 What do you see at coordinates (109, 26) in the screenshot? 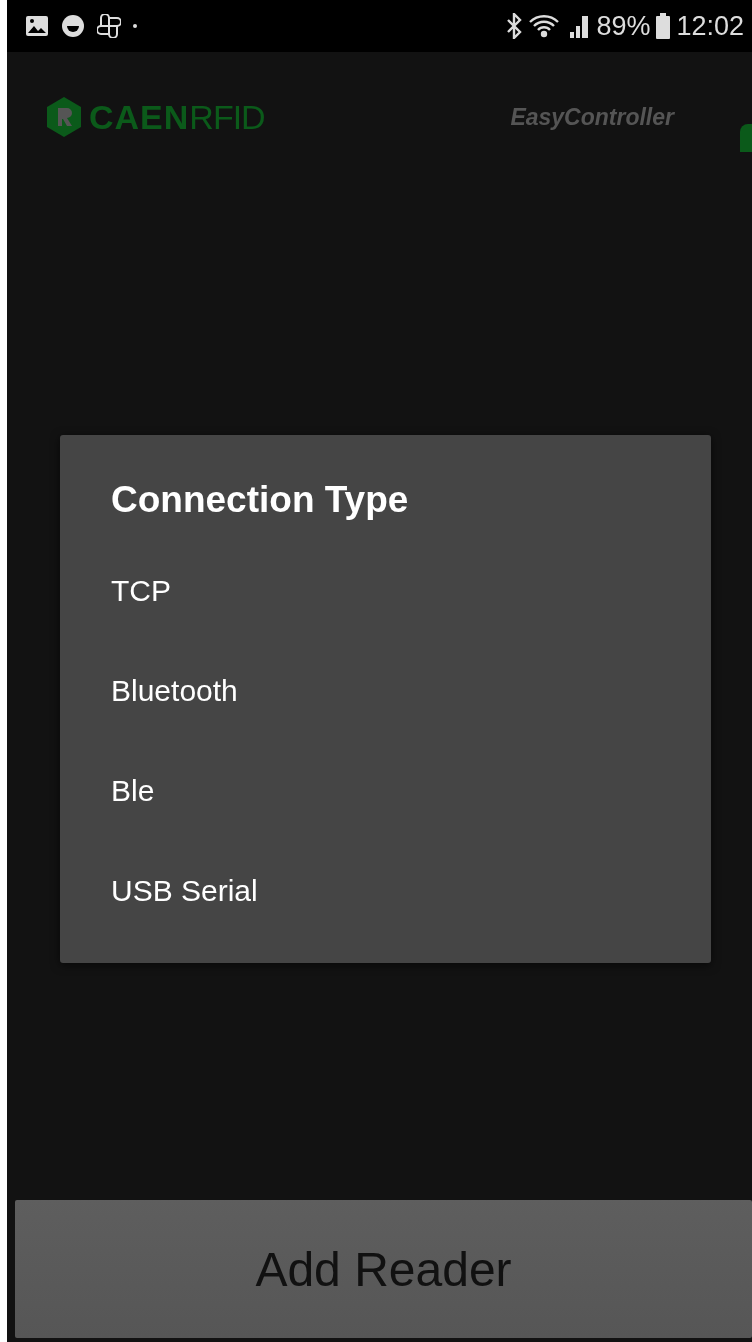
I see `pinwheel-icon` at bounding box center [109, 26].